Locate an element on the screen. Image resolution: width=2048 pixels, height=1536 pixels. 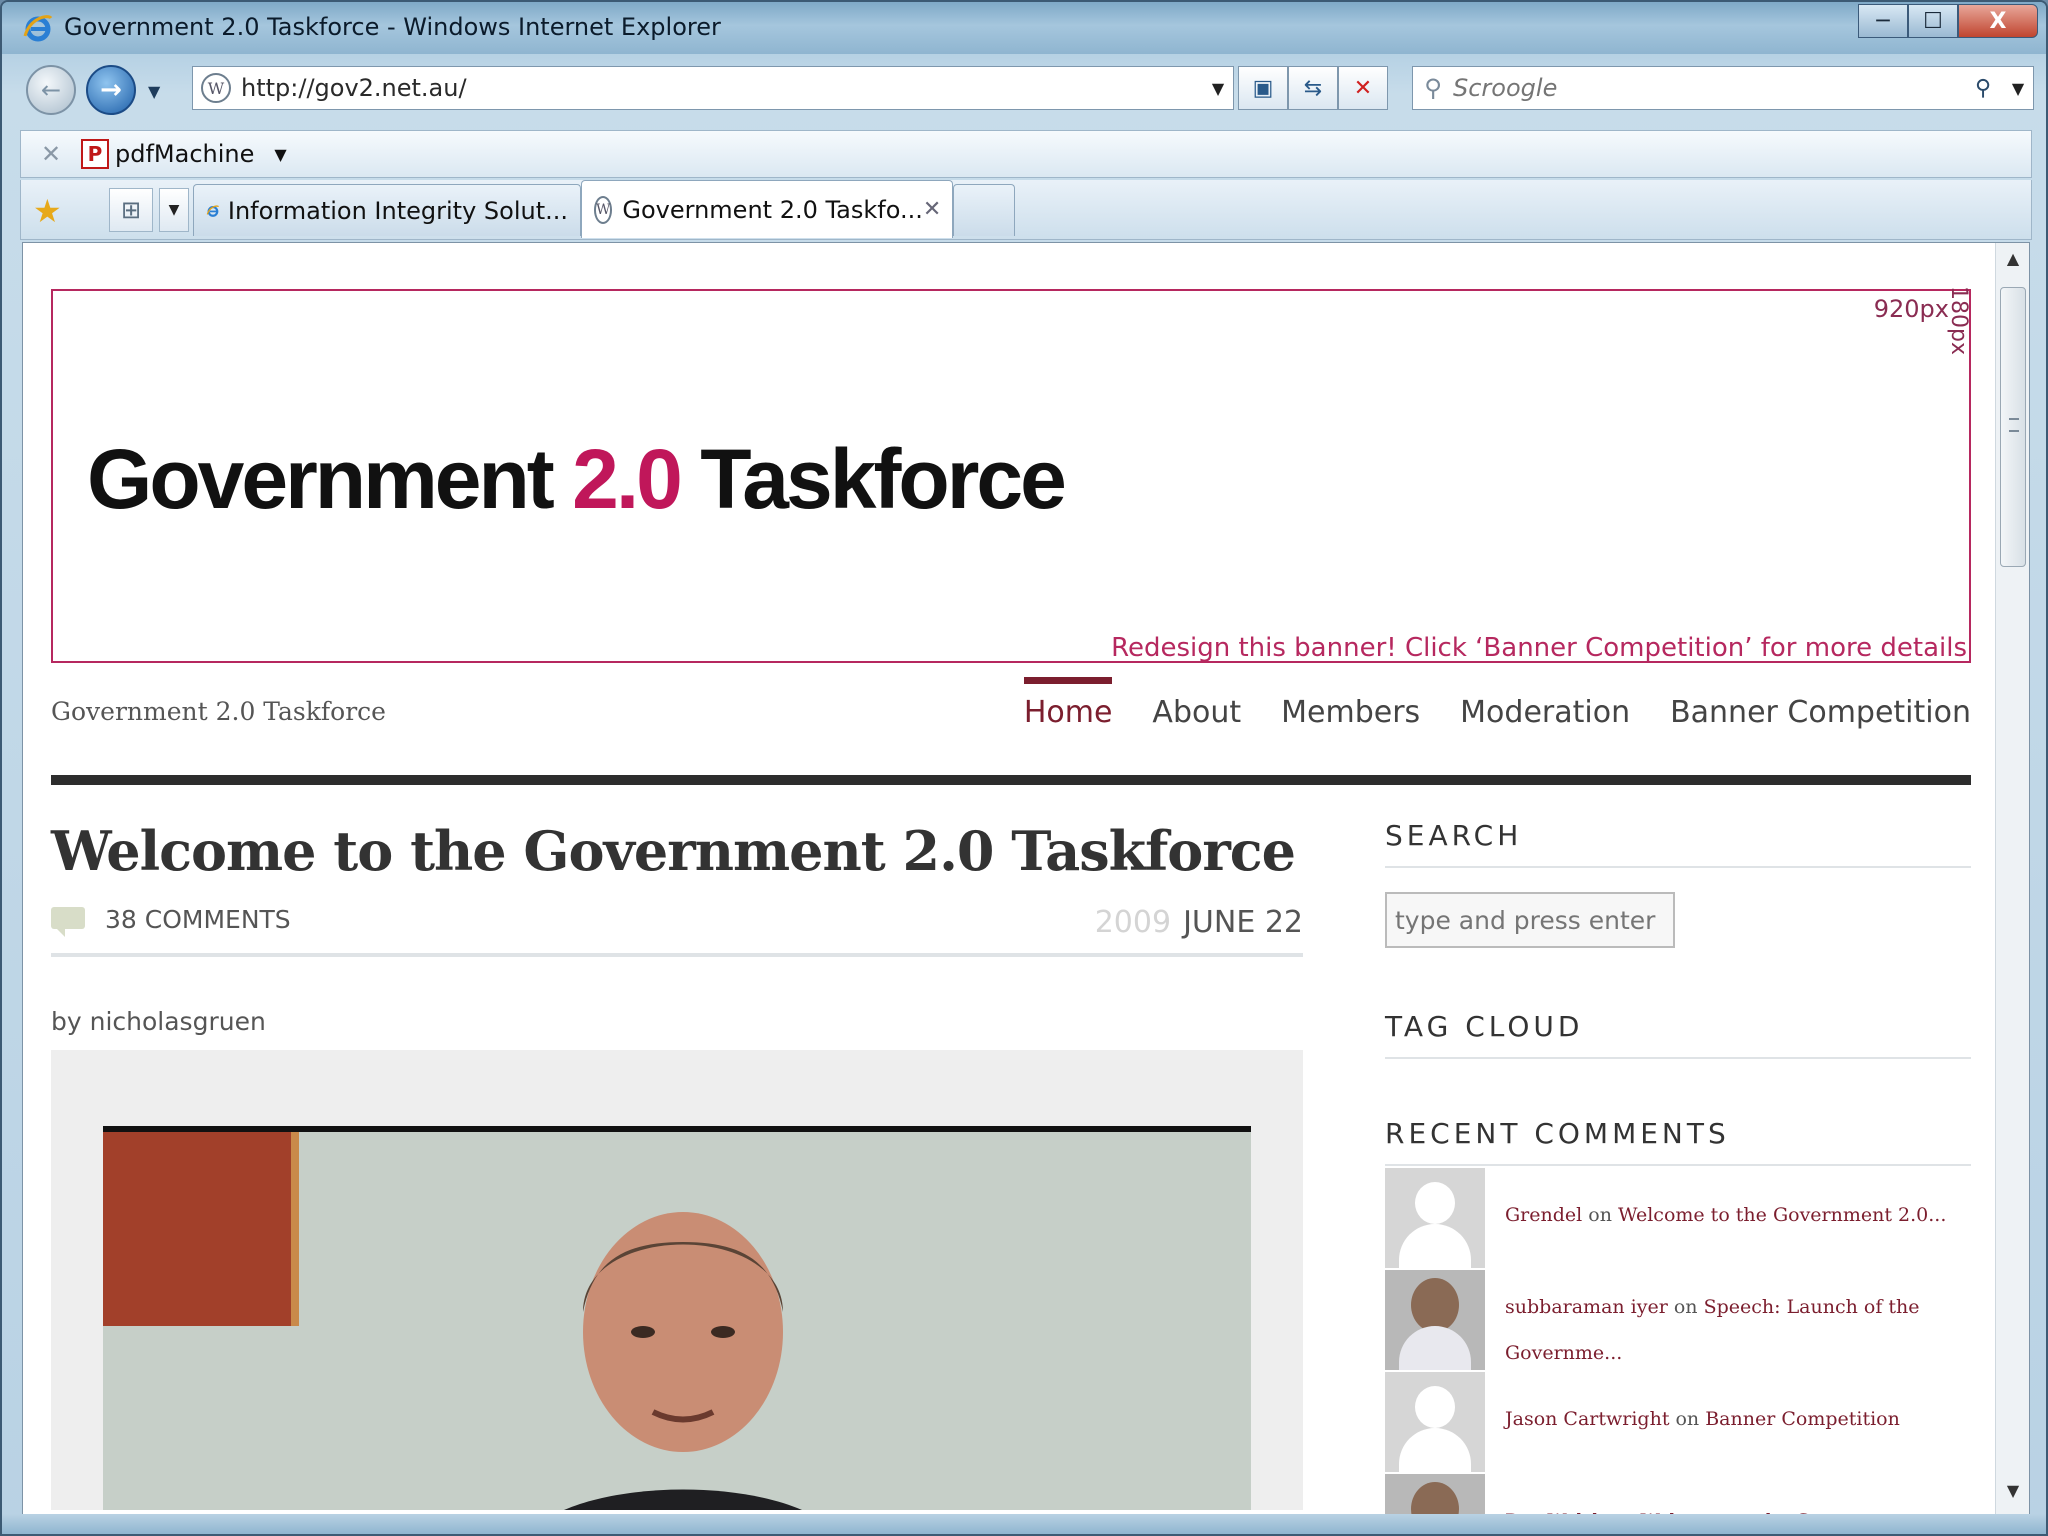
list-item: Jason Cartwright on Banner Competition is located at coordinates (1678, 1423).